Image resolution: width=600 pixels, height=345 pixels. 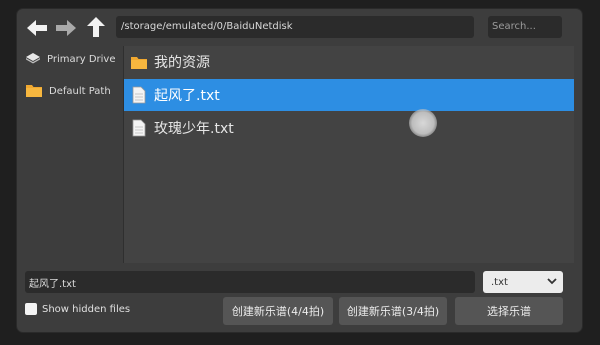 What do you see at coordinates (499, 282) in the screenshot?
I see `extension-value: .txt` at bounding box center [499, 282].